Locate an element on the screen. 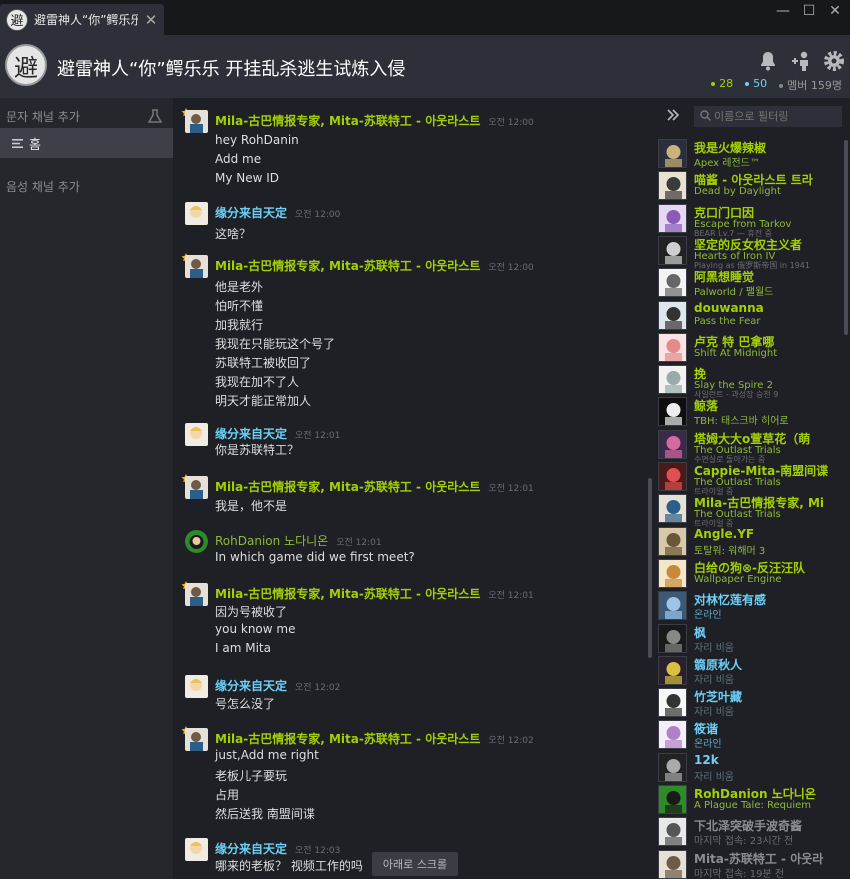 The image size is (850, 879). member-item: 我是火爆辣椒 Apex 레전드™ is located at coordinates (749, 154).